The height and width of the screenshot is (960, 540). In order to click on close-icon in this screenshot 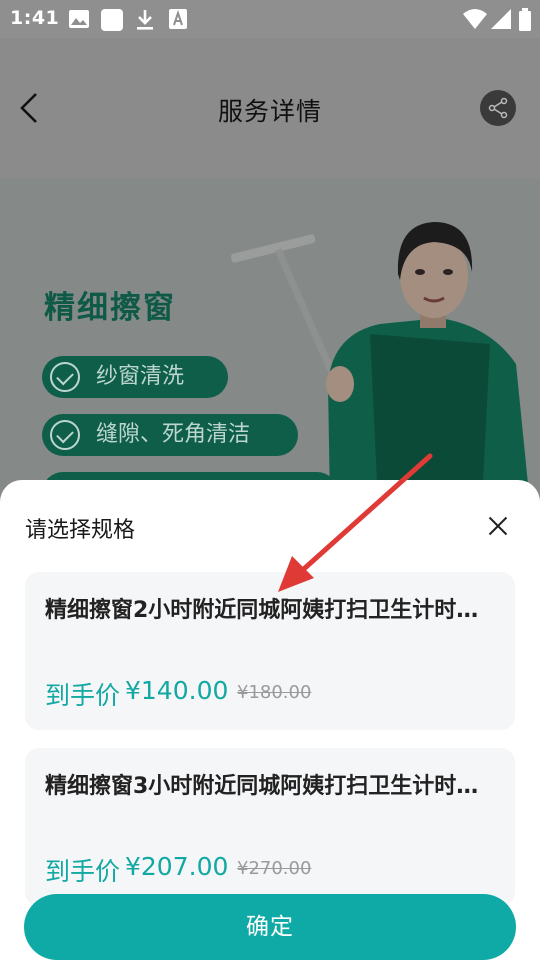, I will do `click(498, 526)`.